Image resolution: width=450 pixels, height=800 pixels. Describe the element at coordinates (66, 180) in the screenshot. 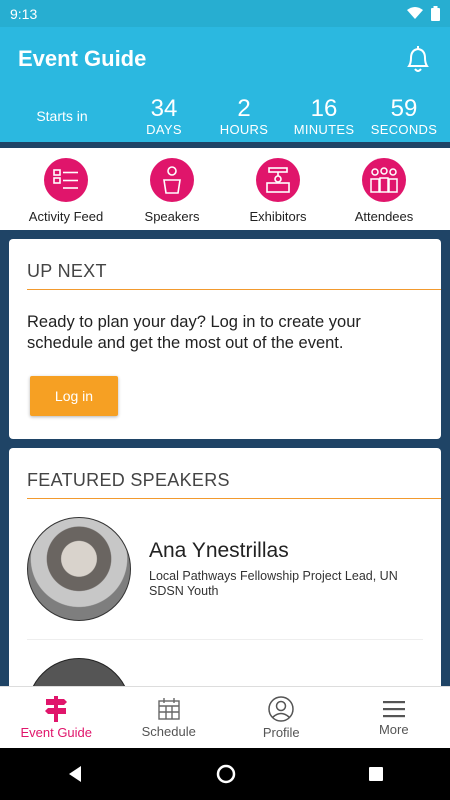

I see `activity-feed-icon` at that location.